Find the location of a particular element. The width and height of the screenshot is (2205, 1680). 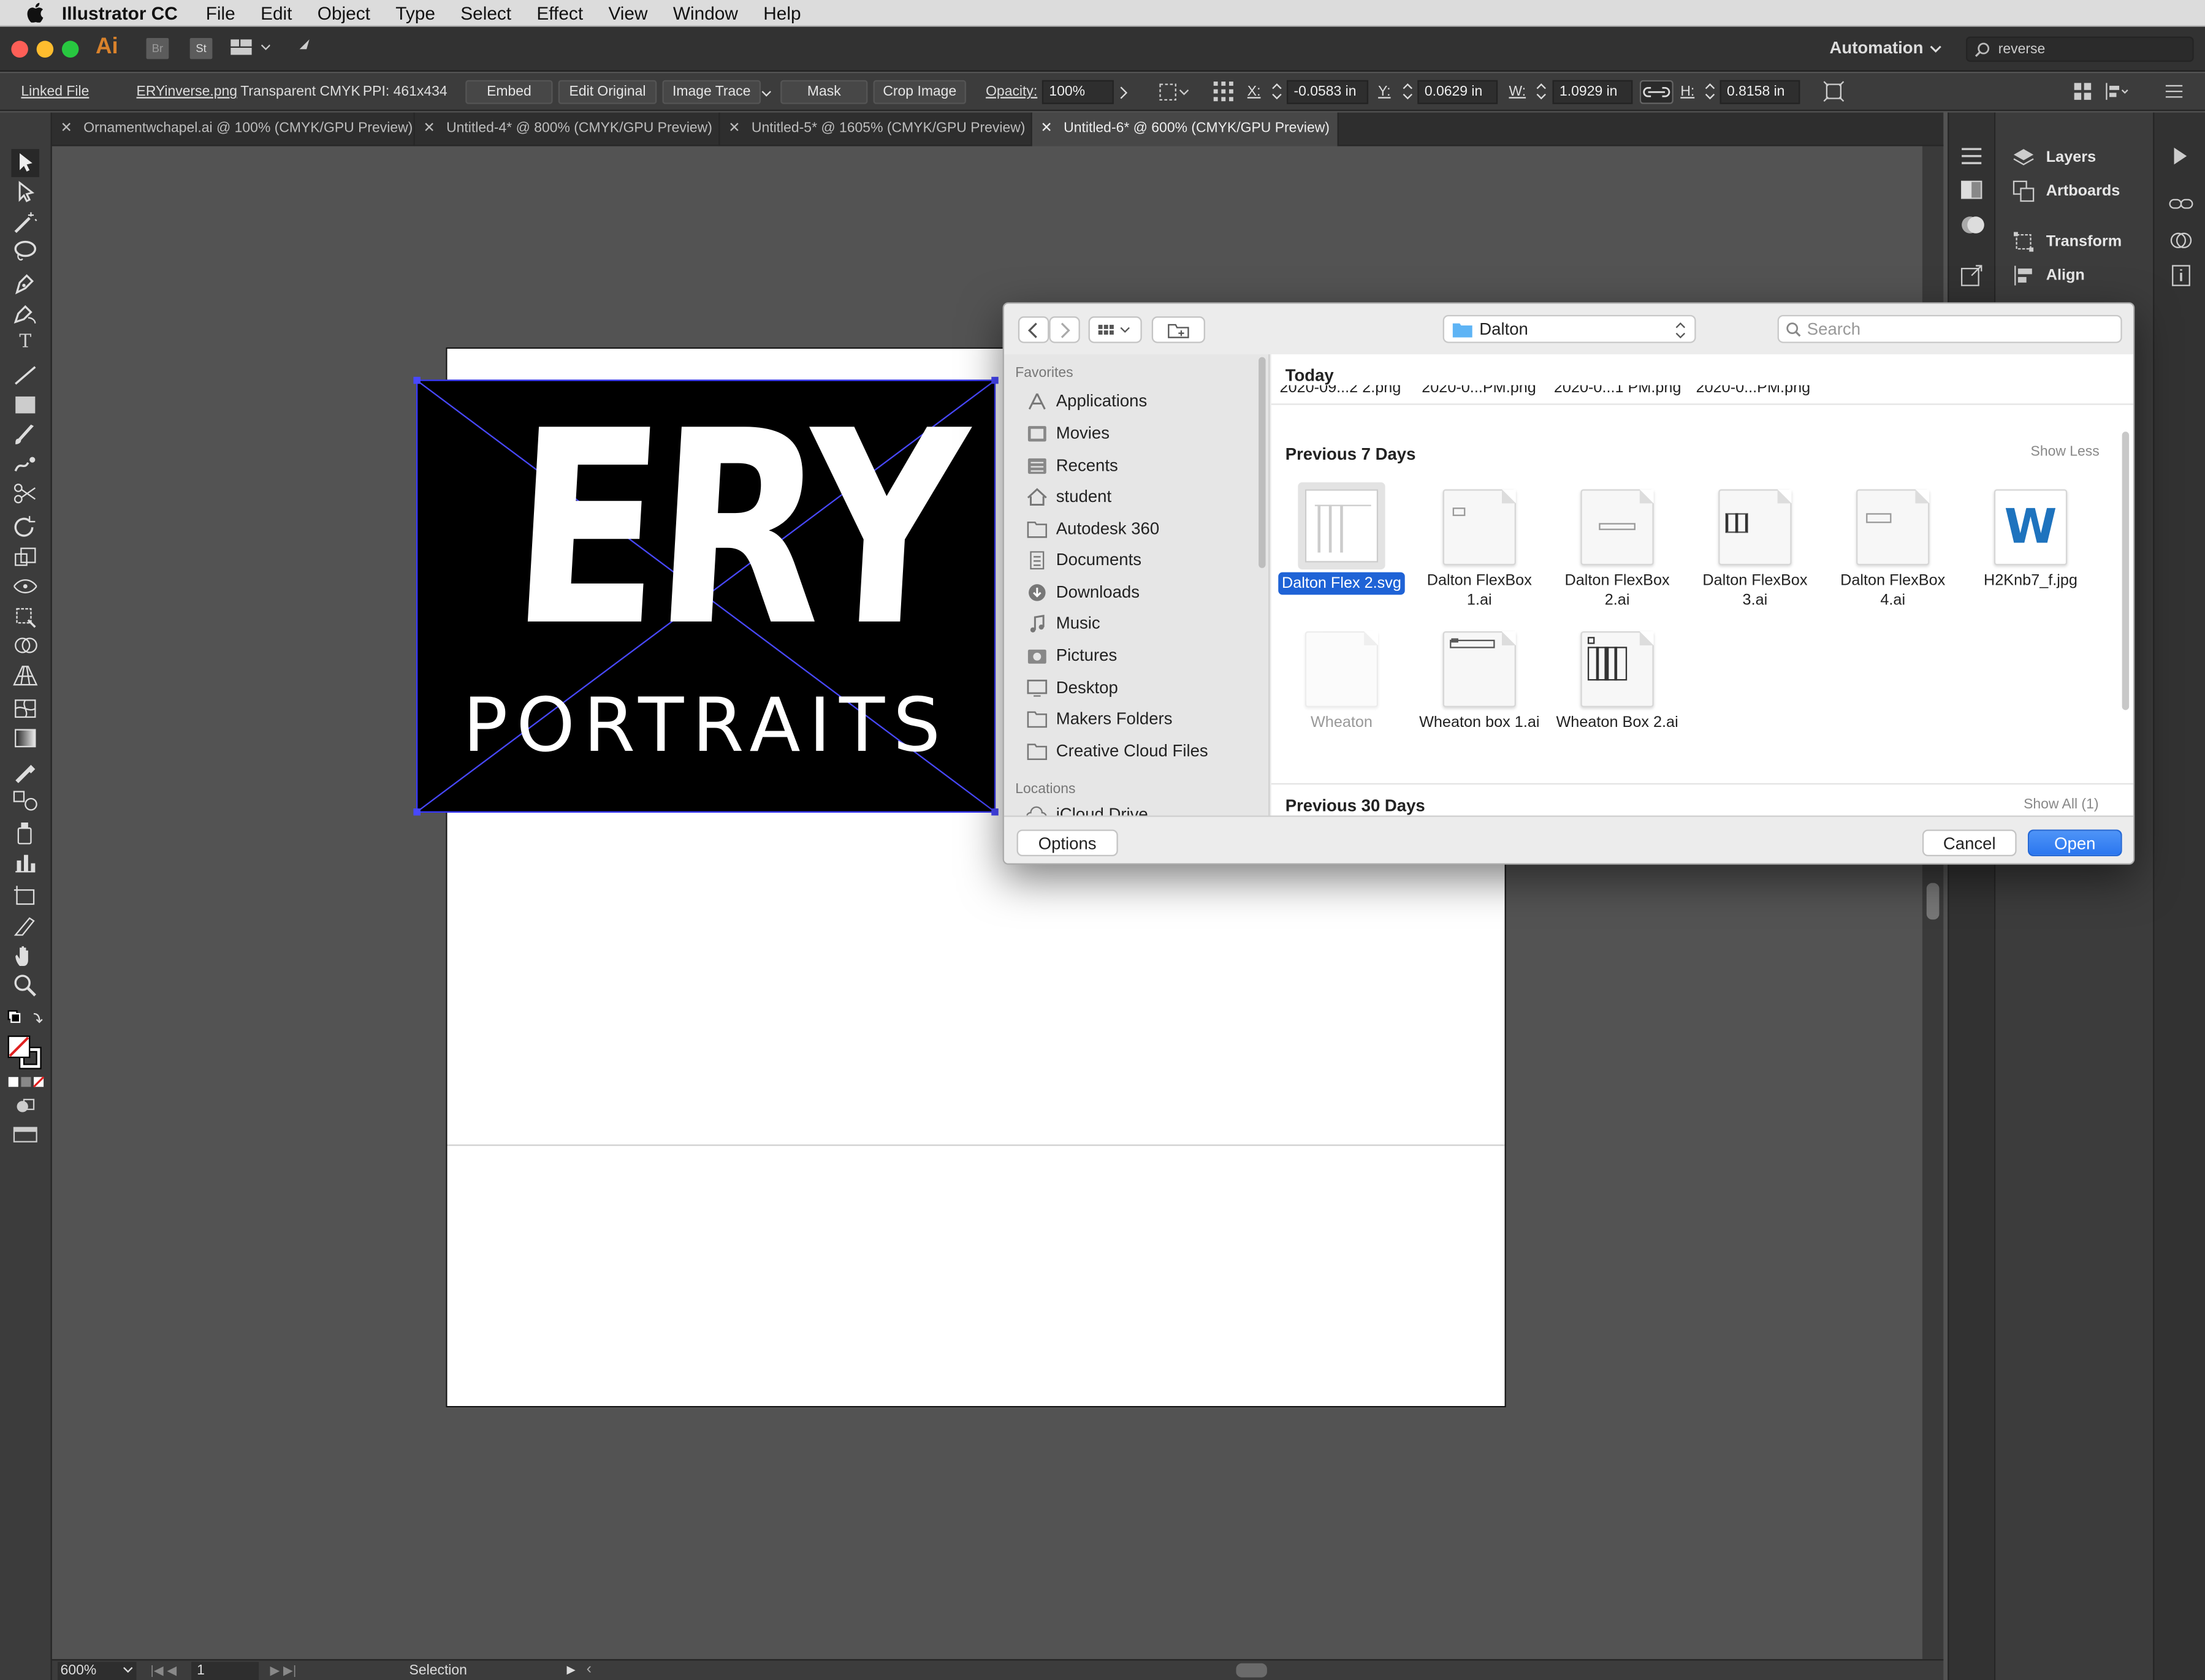

document-info-icon is located at coordinates (2181, 275).